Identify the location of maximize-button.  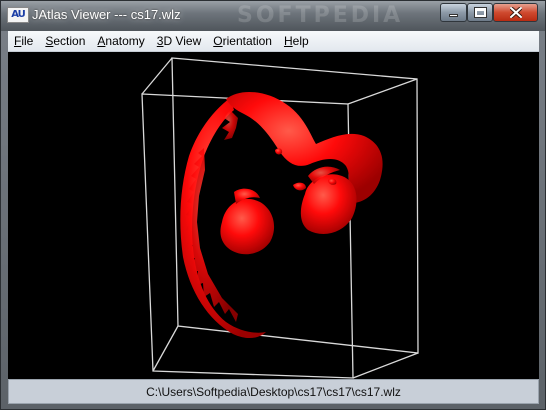
(480, 12).